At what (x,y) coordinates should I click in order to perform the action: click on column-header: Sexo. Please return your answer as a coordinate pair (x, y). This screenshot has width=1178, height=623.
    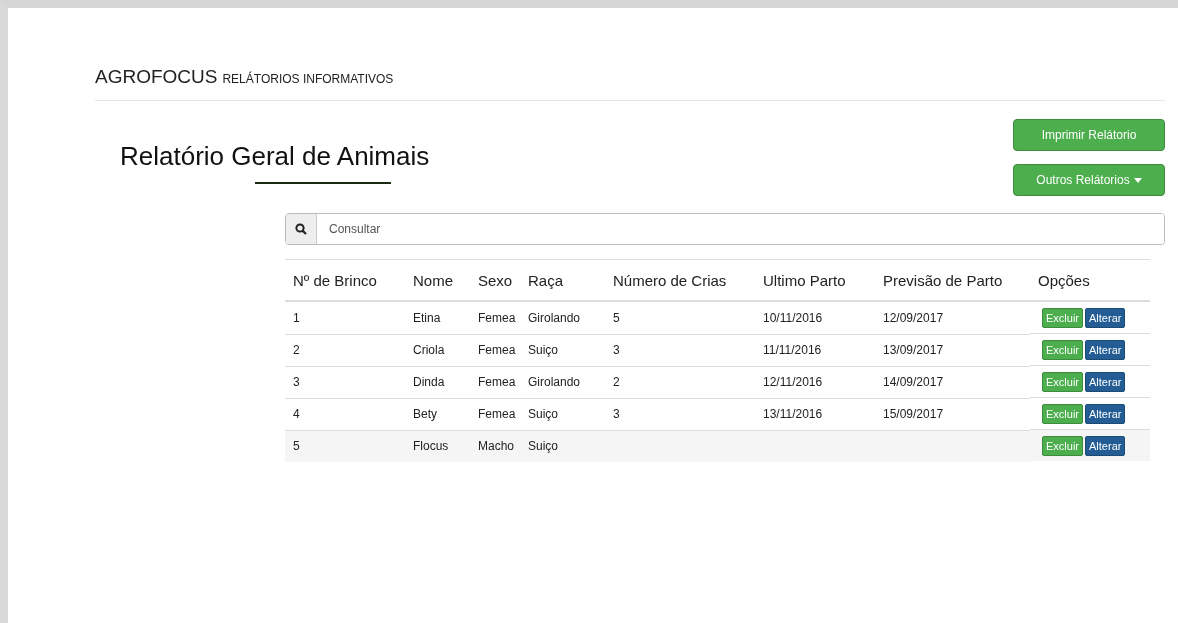
    Looking at the image, I should click on (495, 280).